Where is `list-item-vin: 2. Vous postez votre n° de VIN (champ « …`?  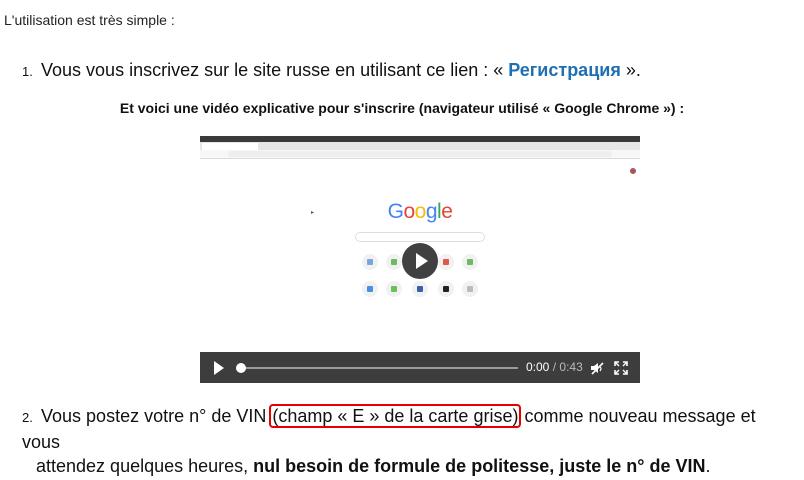 list-item-vin: 2. Vous postez votre n° de VIN (champ « … is located at coordinates (407, 441).